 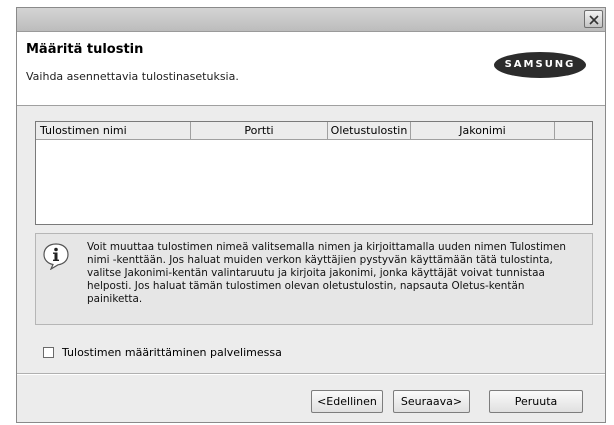 I want to click on column-header-share-name: Jakonimi, so click(x=483, y=130).